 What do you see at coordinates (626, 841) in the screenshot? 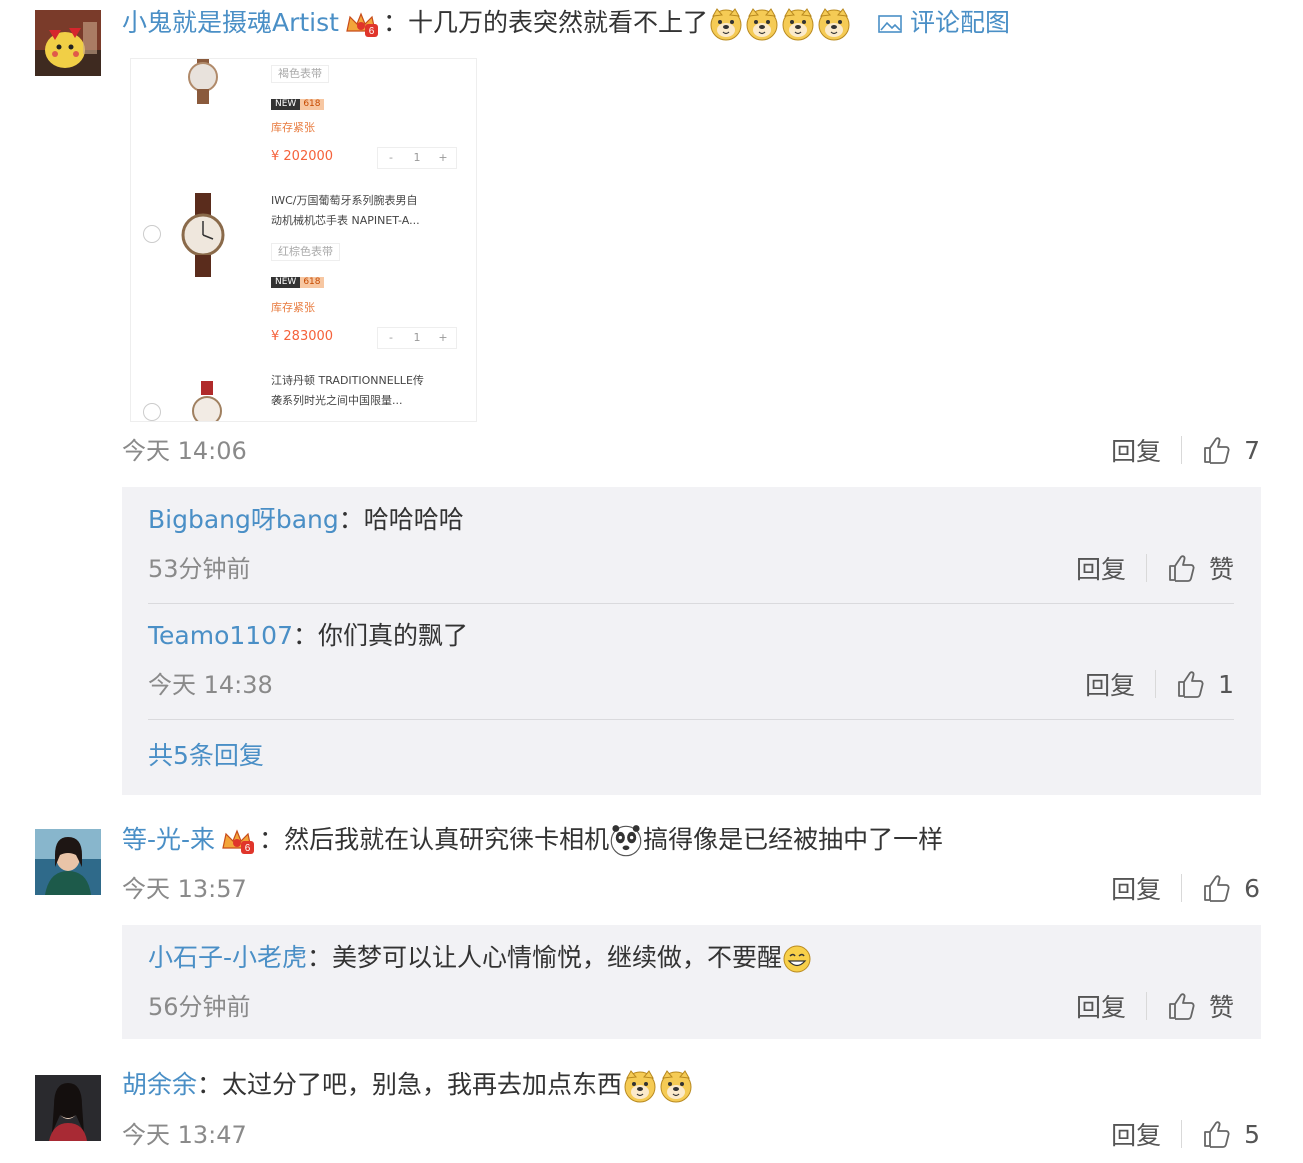
I see `panda-emoji-icon` at bounding box center [626, 841].